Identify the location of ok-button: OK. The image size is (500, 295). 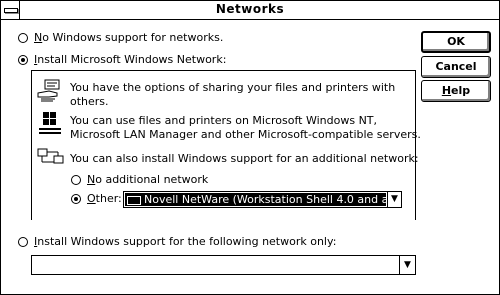
(456, 42).